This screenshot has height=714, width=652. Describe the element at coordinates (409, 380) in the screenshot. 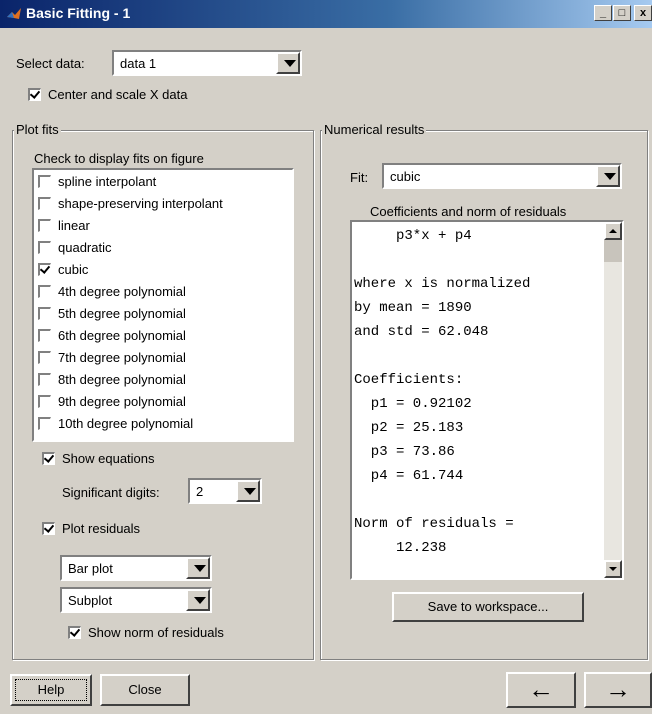

I see `results-line: Coefficients:` at that location.